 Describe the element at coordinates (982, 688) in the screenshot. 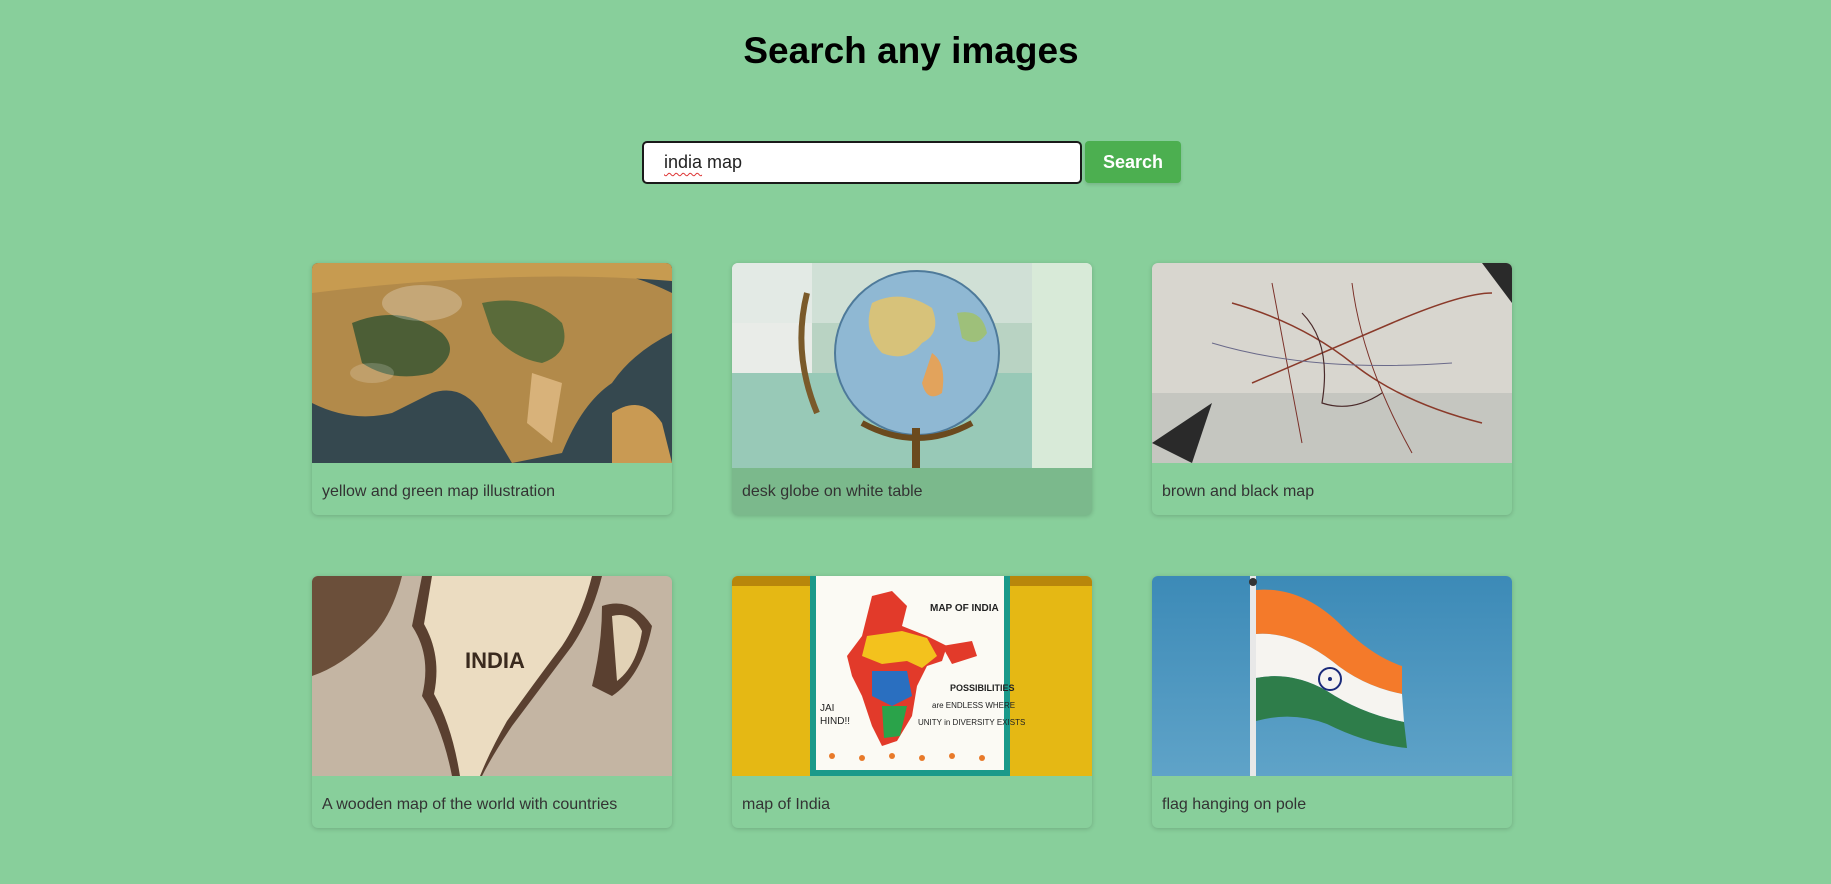

I see `poster-text-line1: POSSIBILITIES` at that location.